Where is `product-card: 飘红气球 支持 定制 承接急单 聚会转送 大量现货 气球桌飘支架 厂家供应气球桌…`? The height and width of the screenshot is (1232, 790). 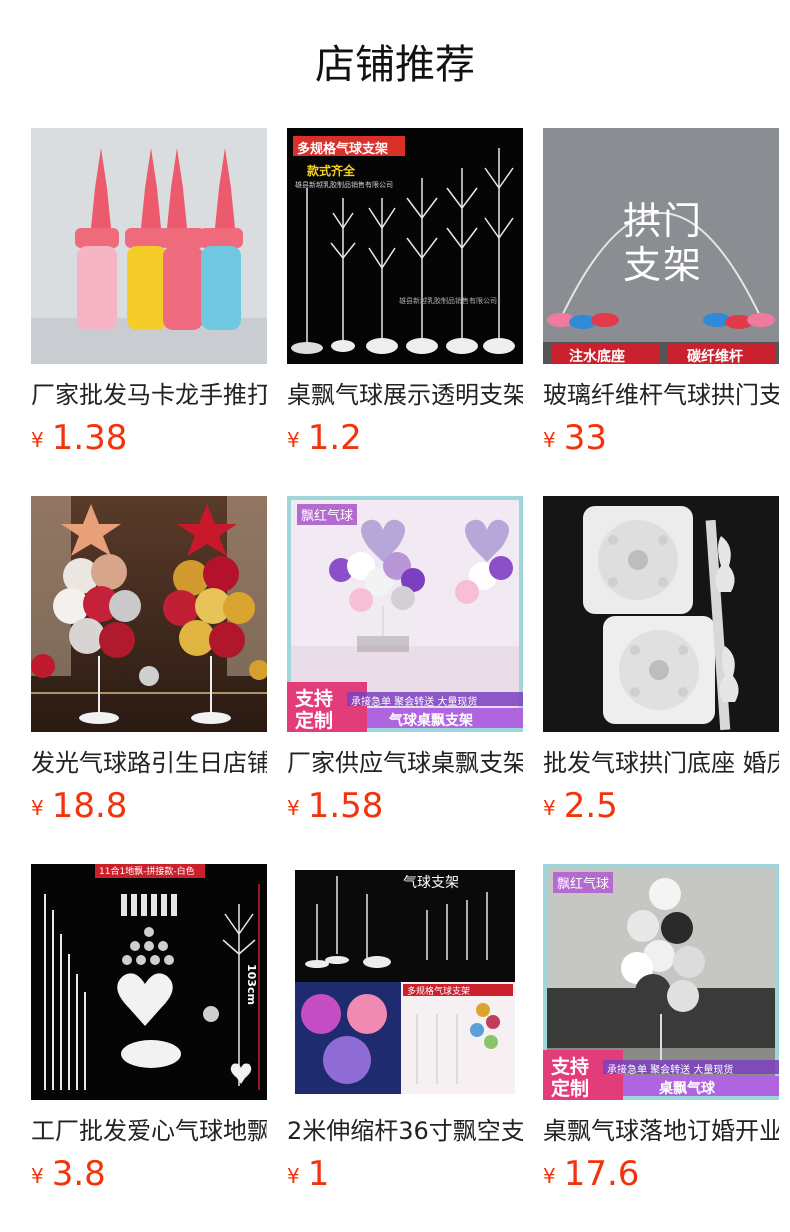 product-card: 飘红气球 支持 定制 承接急单 聚会转送 大量现货 气球桌飘支架 厂家供应气球桌… is located at coordinates (405, 664).